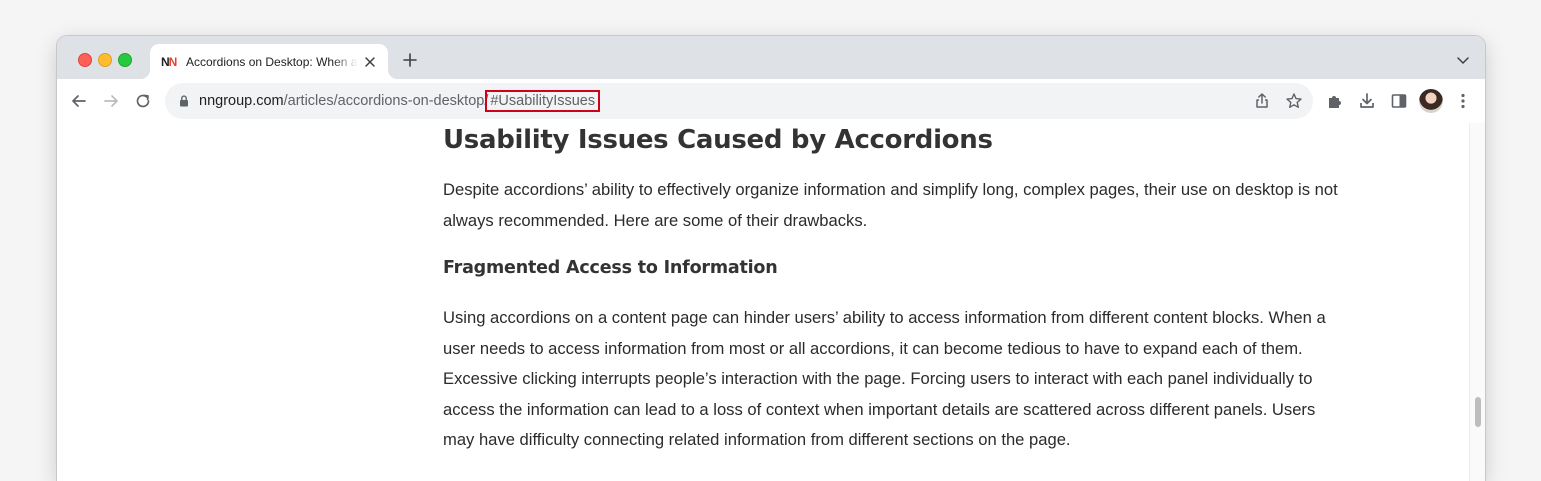  What do you see at coordinates (169, 62) in the screenshot?
I see `nngroup-favicon-icon: NN` at bounding box center [169, 62].